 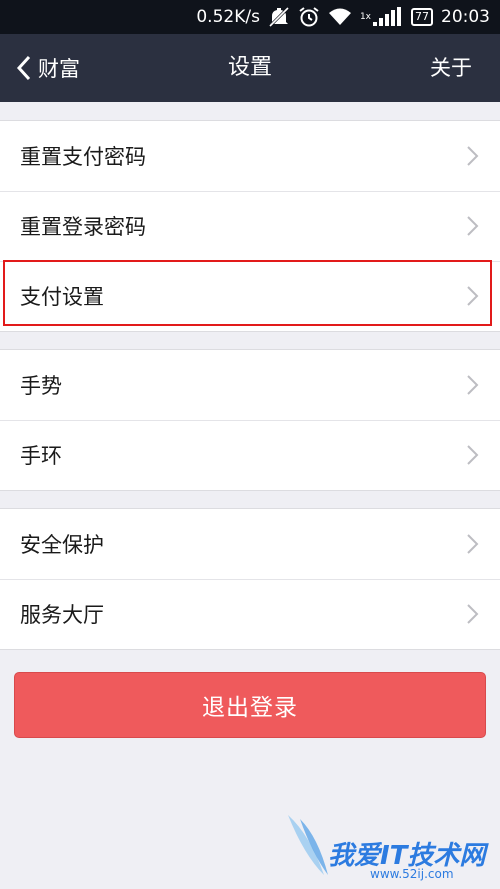 What do you see at coordinates (340, 17) in the screenshot?
I see `wifi-icon` at bounding box center [340, 17].